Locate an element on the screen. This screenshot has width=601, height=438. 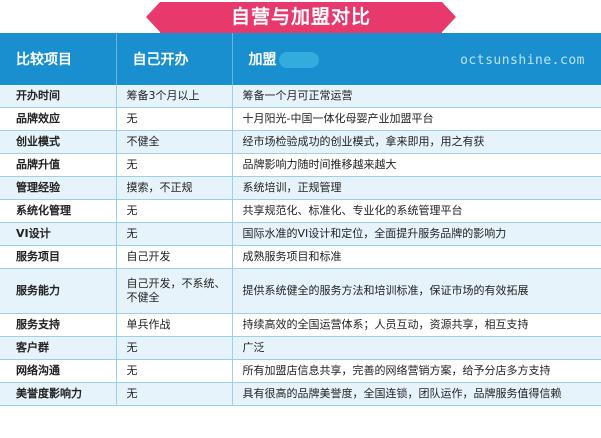
row-item-cell: 网络沟通 is located at coordinates (58, 371).